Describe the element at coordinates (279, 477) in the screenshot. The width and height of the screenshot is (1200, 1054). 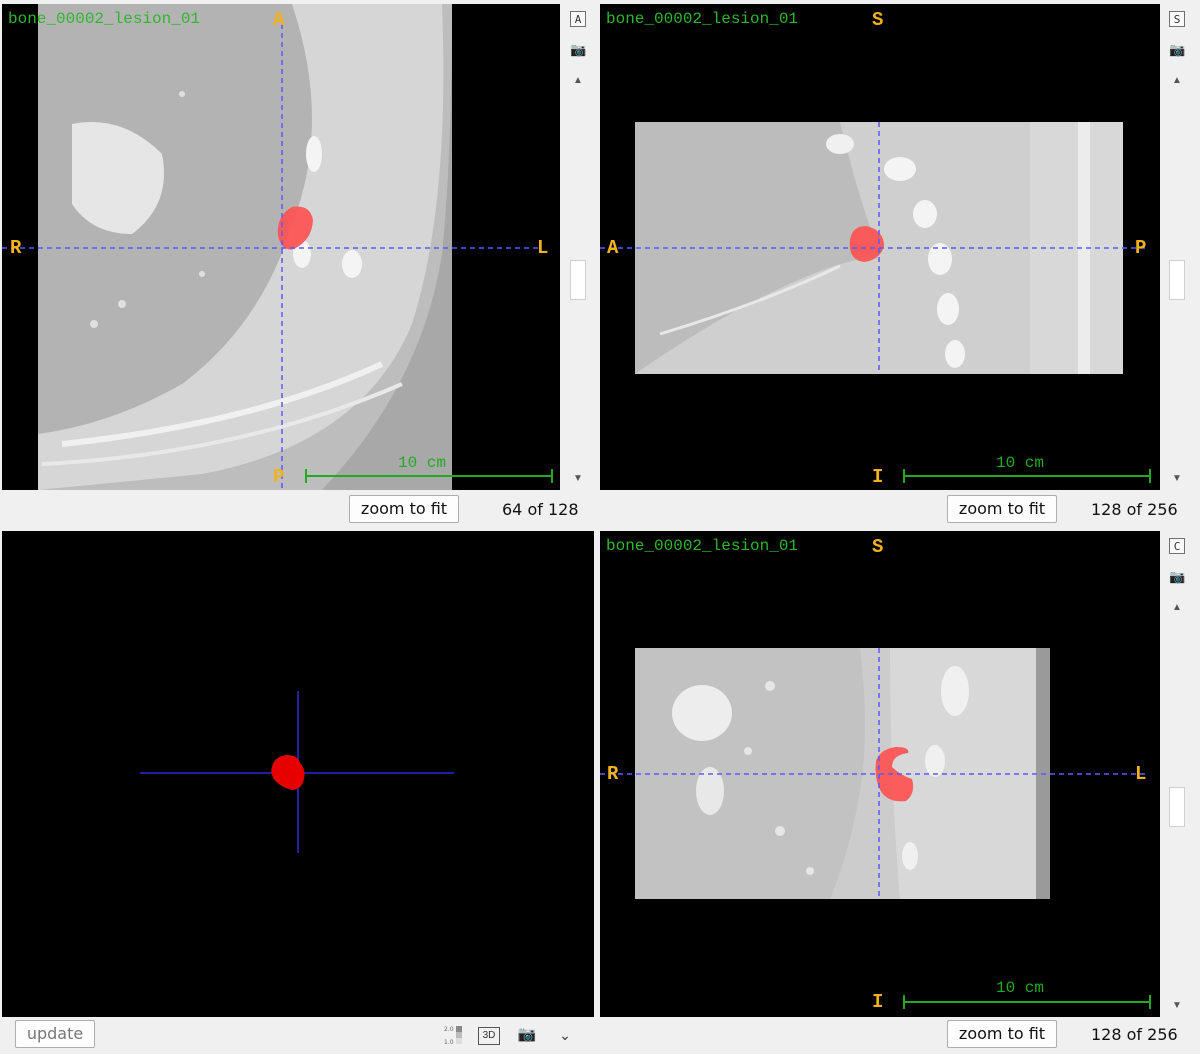
I see `orientation-bottom: P` at that location.